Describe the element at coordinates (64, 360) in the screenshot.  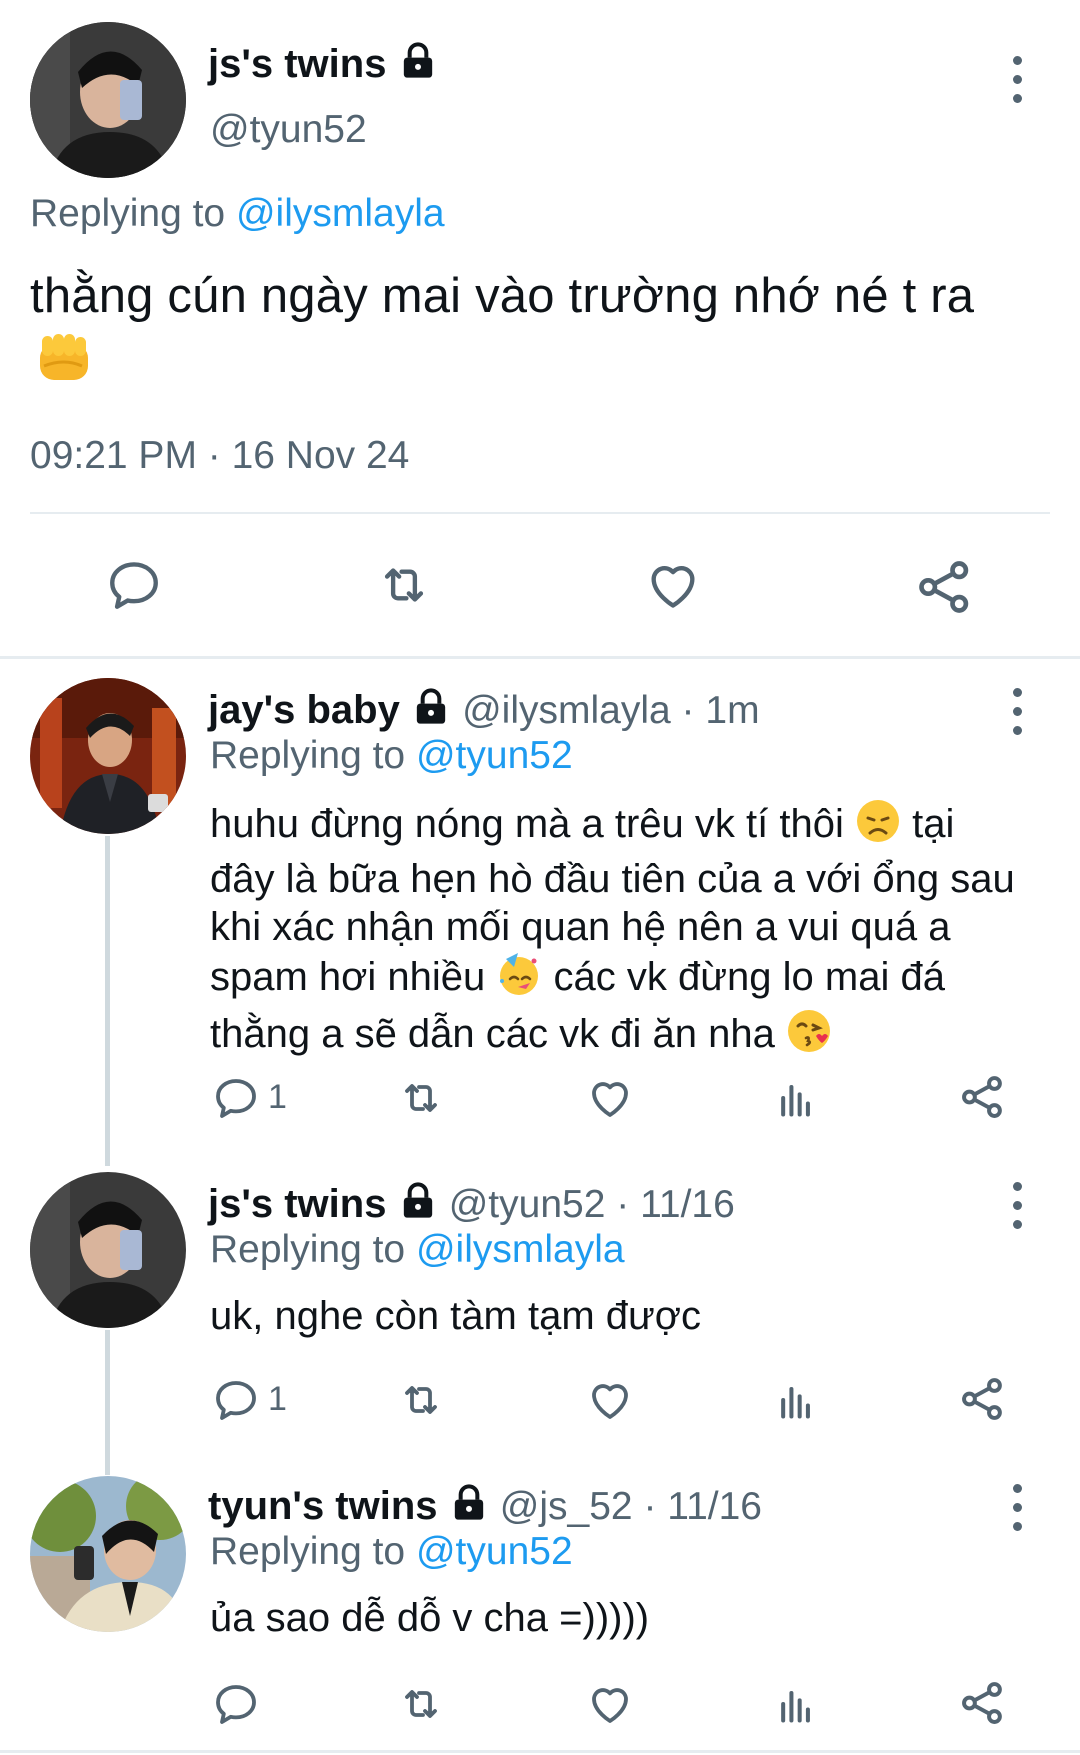
I see `fist-emoji-icon` at that location.